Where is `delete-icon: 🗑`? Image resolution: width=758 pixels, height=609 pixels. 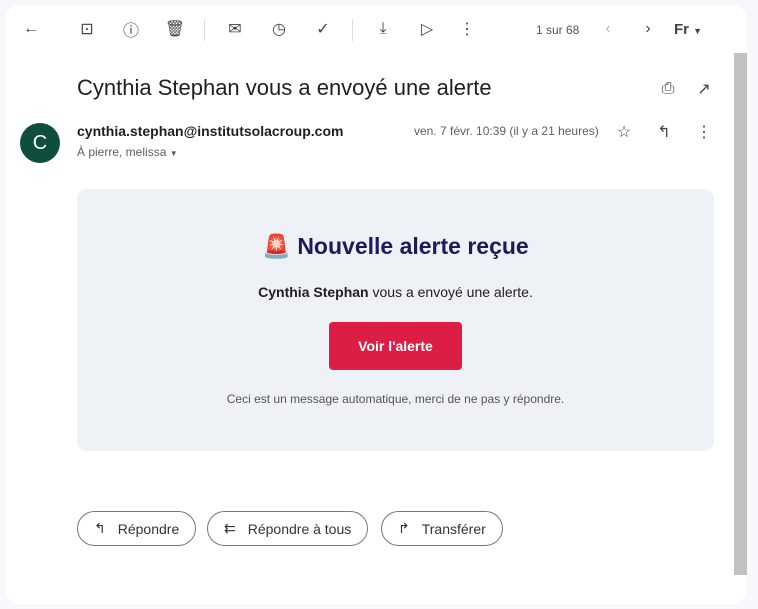
delete-icon: 🗑 is located at coordinates (175, 29).